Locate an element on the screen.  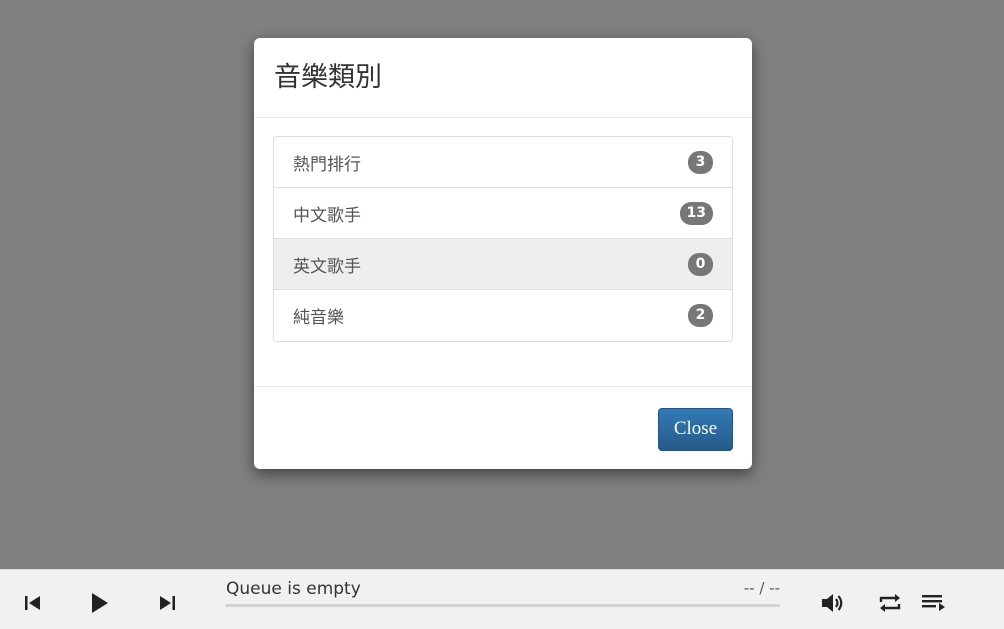
track-time: -- / -- is located at coordinates (761, 588).